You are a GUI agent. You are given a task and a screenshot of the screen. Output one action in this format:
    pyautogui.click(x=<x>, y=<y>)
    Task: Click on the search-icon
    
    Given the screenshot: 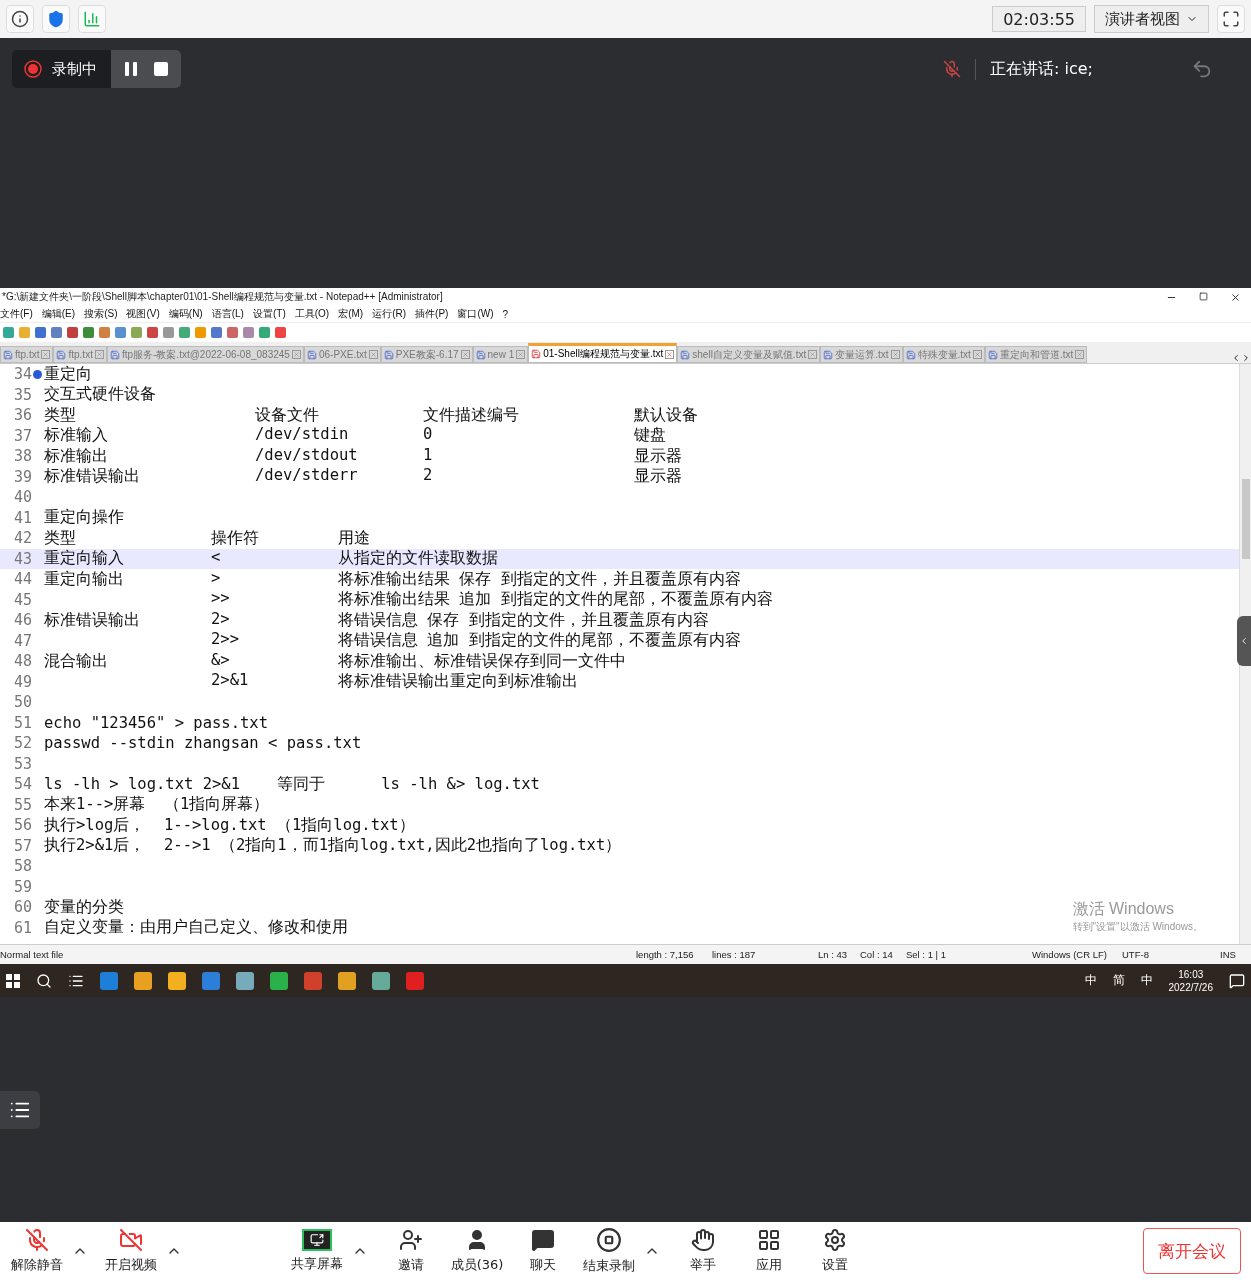 What is the action you would take?
    pyautogui.click(x=44, y=980)
    